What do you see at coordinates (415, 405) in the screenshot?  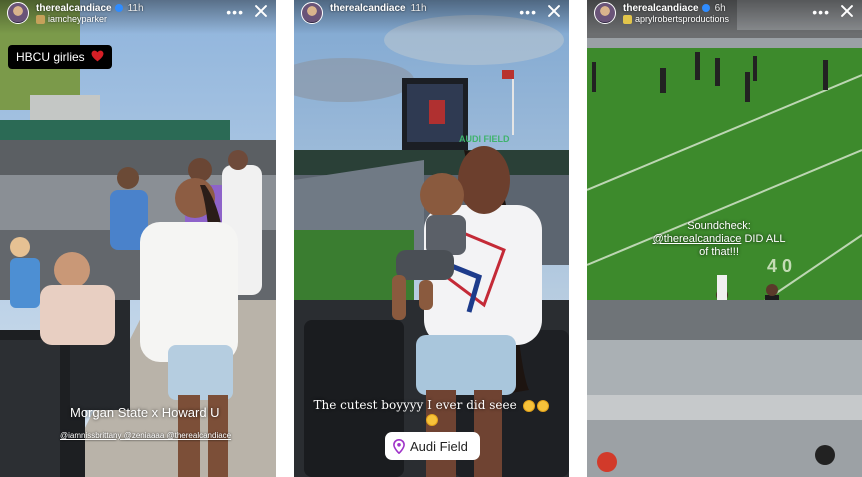 I see `caption-text: The cutest boyyyy I ever did seee` at bounding box center [415, 405].